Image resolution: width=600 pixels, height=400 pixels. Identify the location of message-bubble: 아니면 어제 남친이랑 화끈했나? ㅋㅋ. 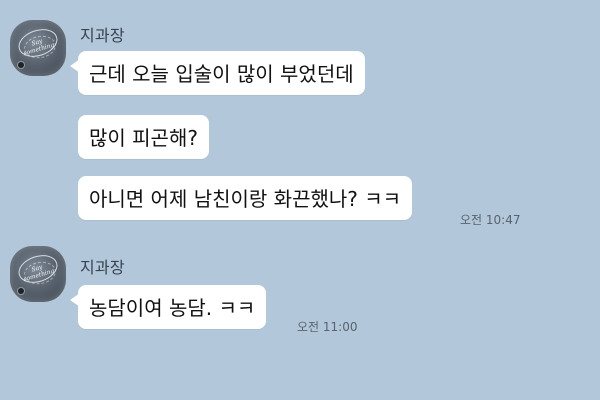
(245, 198).